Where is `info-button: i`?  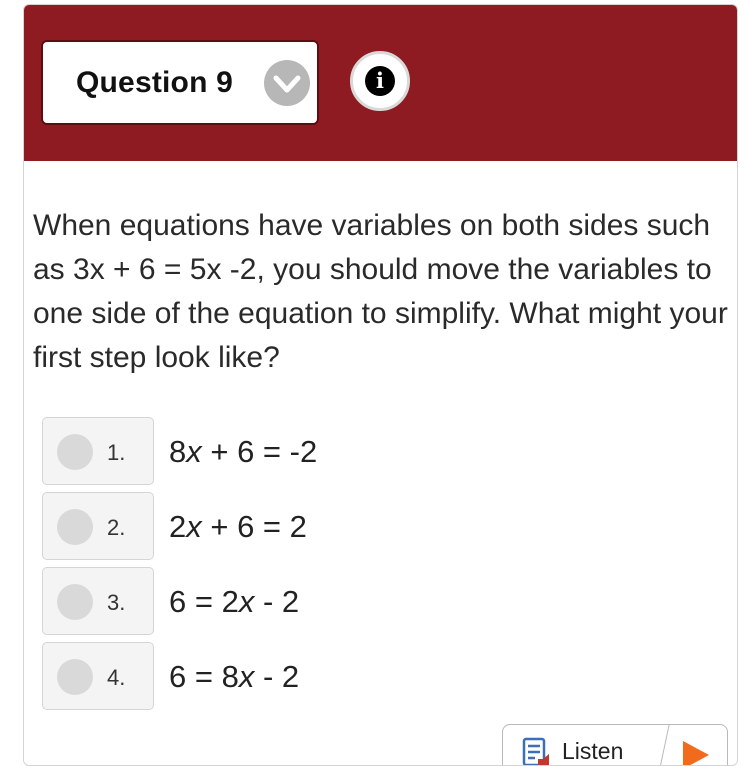 info-button: i is located at coordinates (380, 81).